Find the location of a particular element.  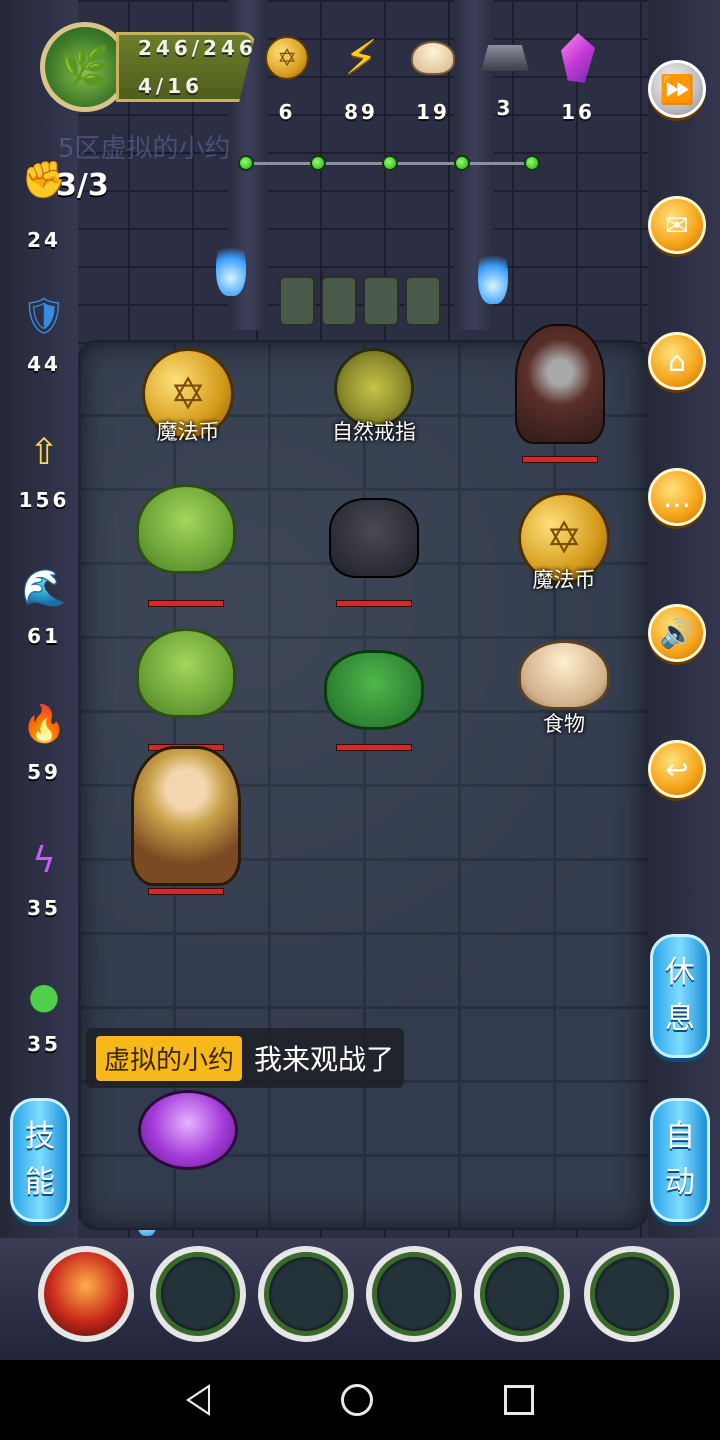

skill-slot-fire-demon is located at coordinates (86, 1294).